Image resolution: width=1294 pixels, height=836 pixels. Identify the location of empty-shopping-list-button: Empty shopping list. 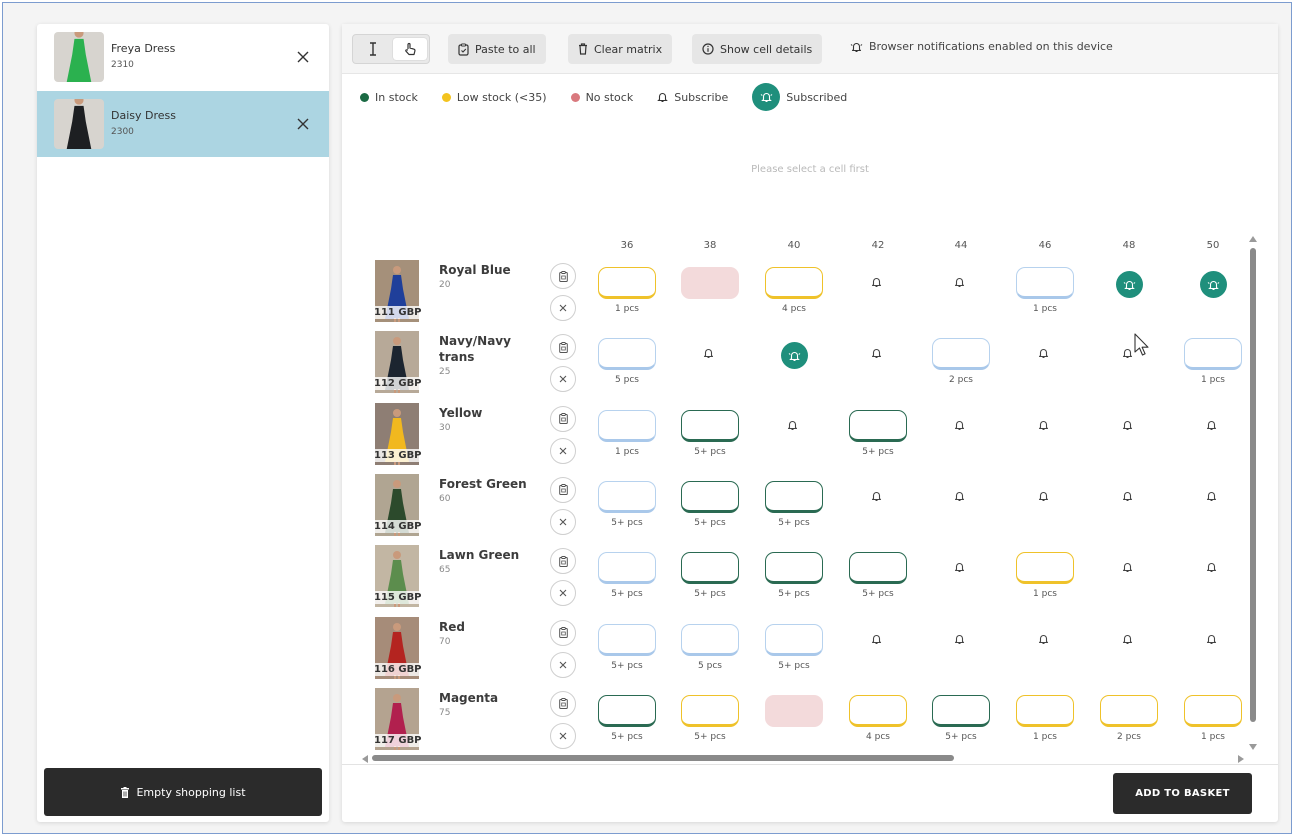
(183, 792).